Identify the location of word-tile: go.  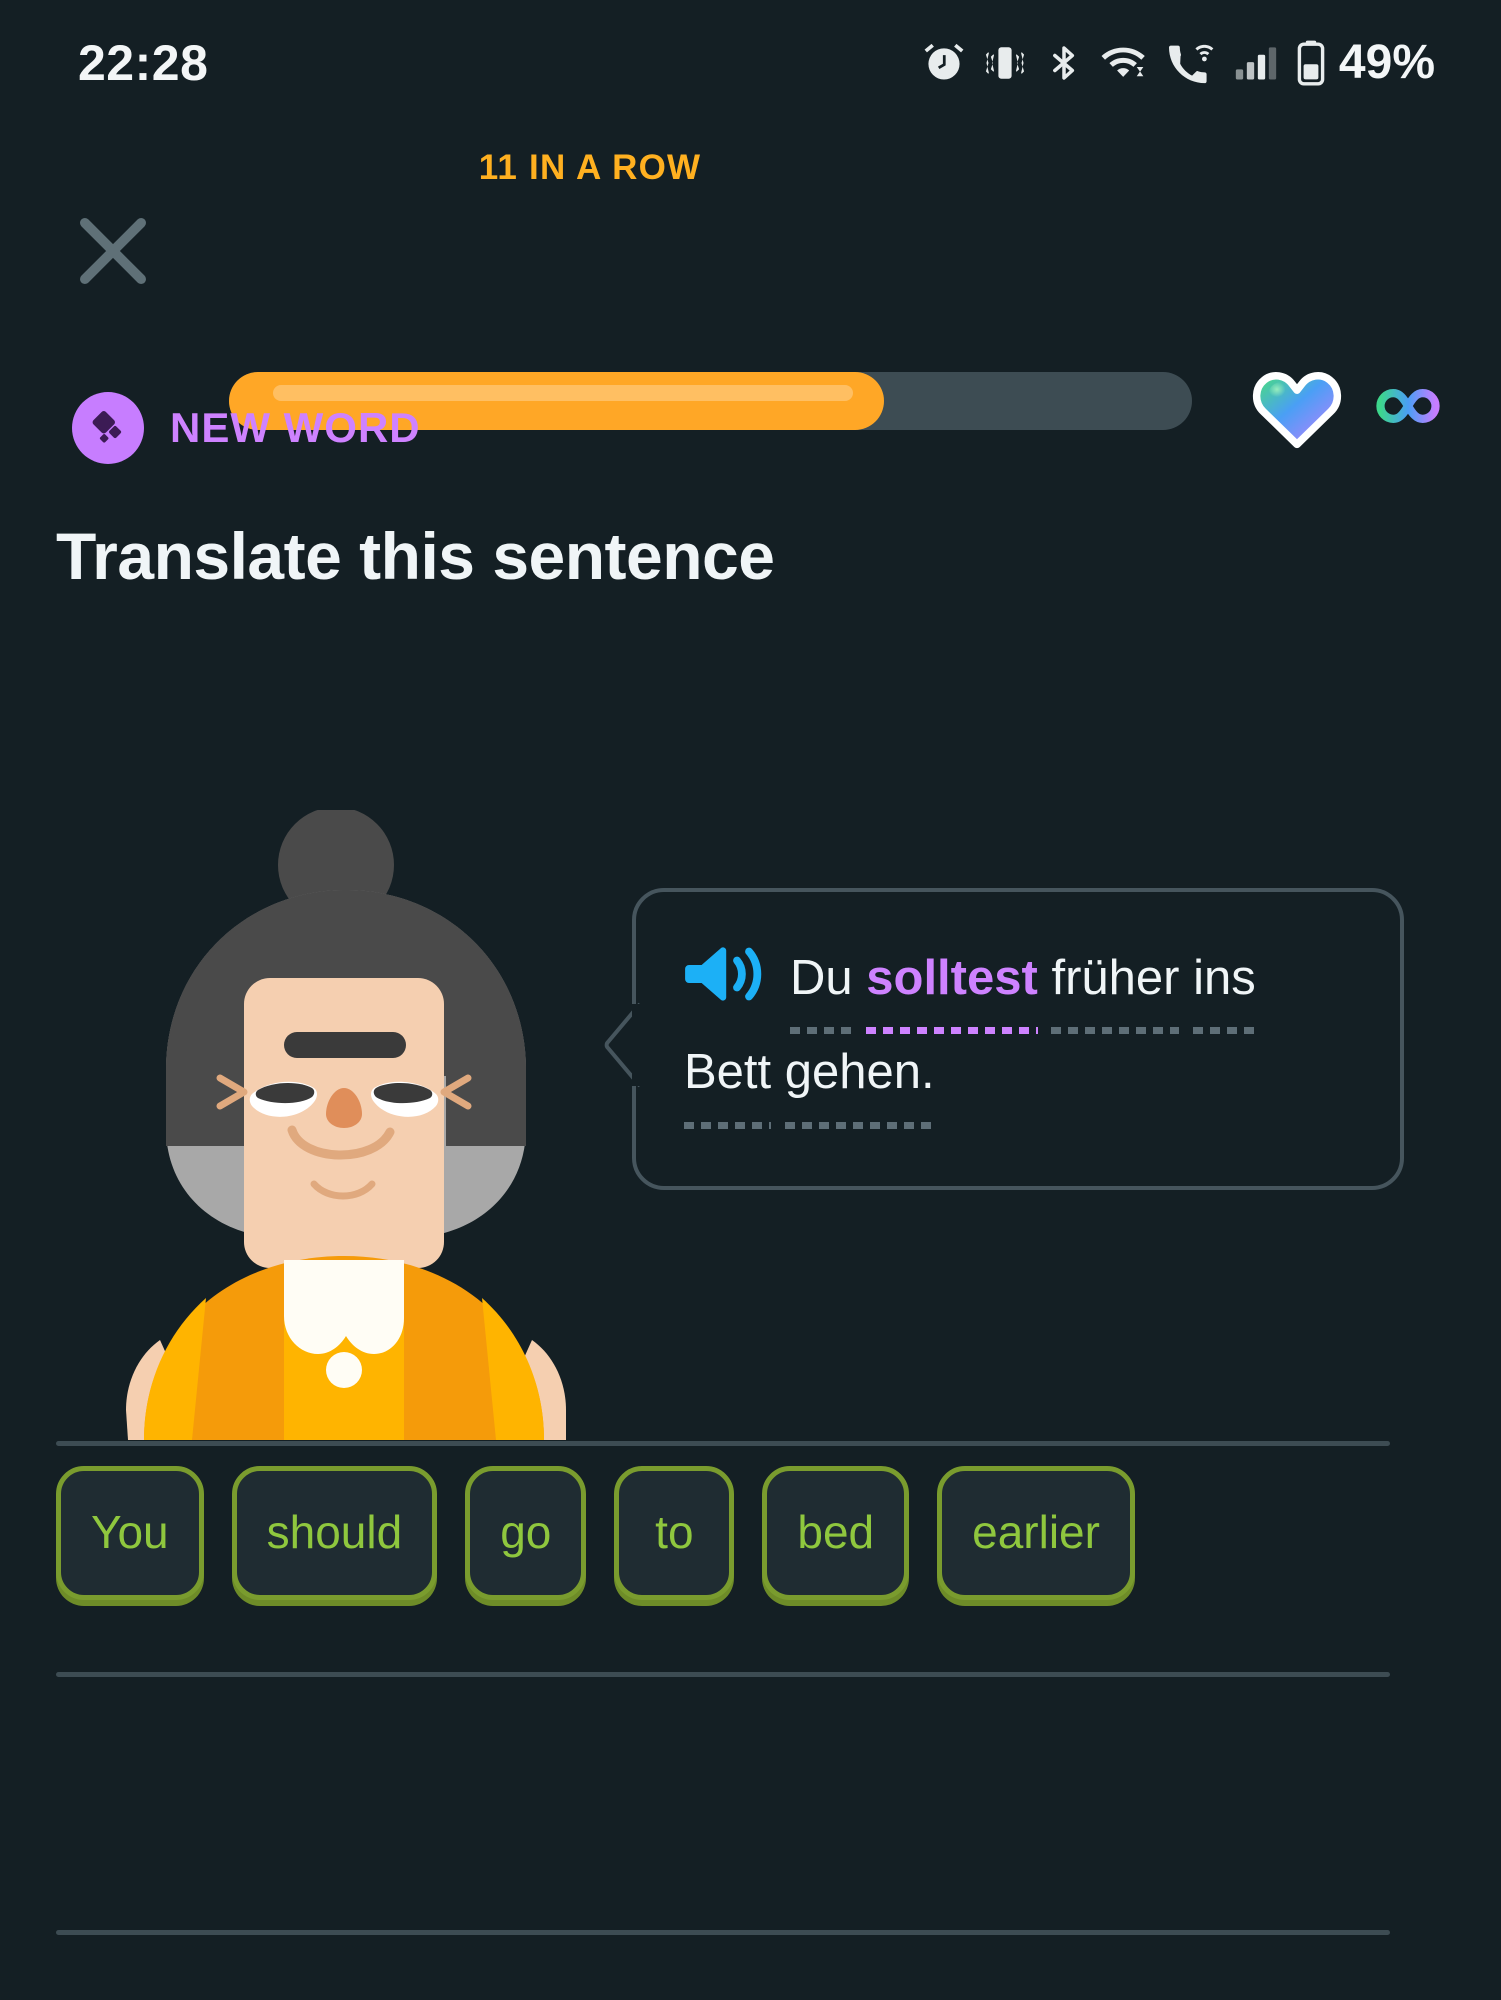
(526, 1533).